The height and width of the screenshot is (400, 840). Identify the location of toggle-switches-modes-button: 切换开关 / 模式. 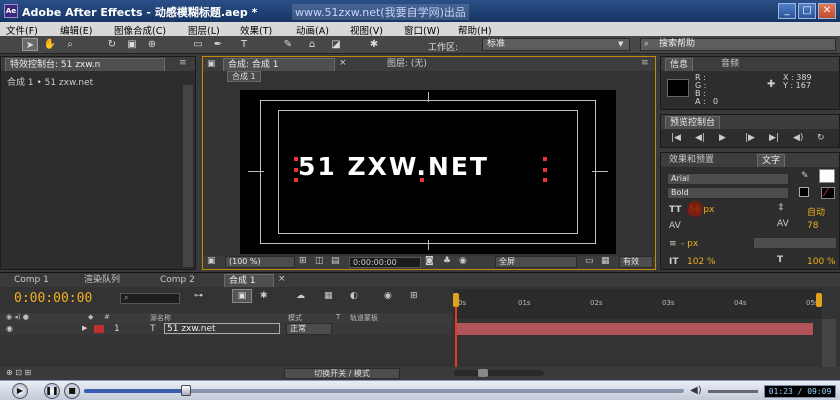
(342, 373).